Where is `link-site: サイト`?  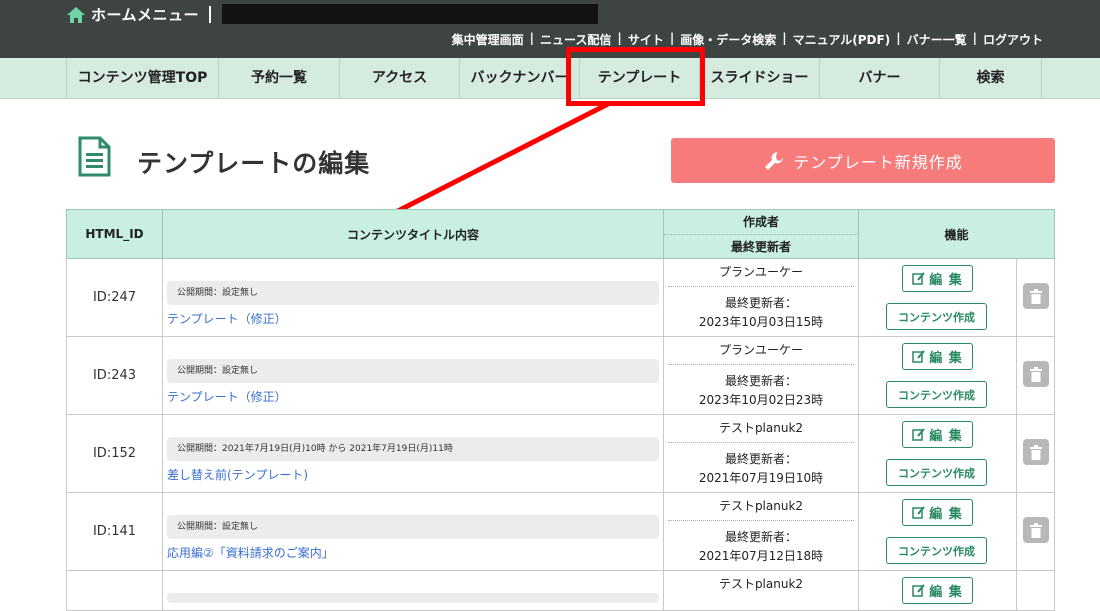
link-site: サイト is located at coordinates (646, 39).